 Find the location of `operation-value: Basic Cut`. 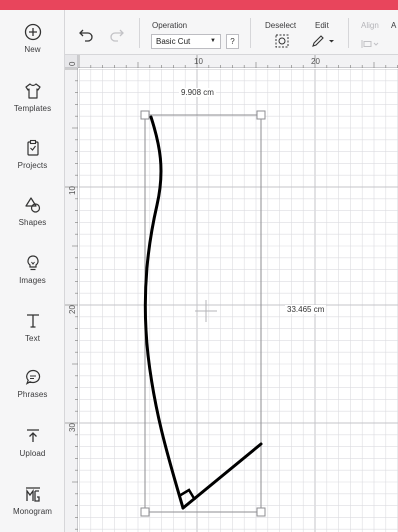

operation-value: Basic Cut is located at coordinates (173, 41).